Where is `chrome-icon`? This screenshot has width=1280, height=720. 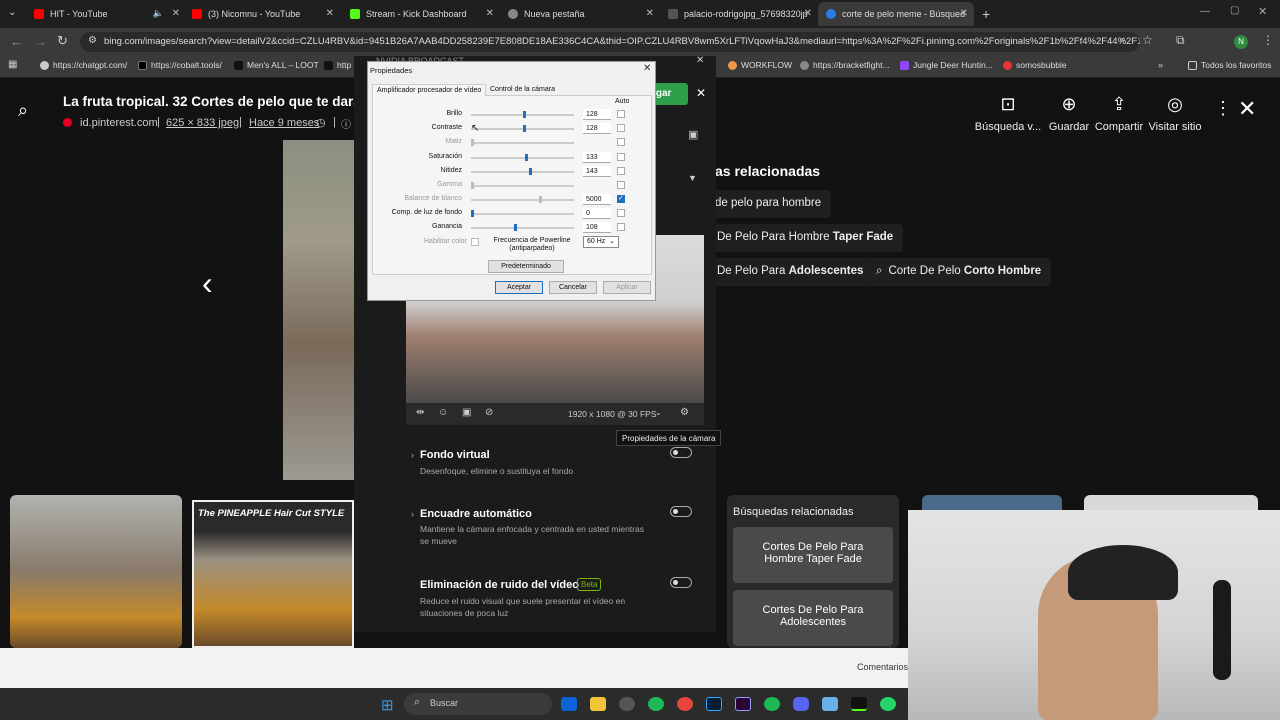
chrome-icon is located at coordinates (685, 704).